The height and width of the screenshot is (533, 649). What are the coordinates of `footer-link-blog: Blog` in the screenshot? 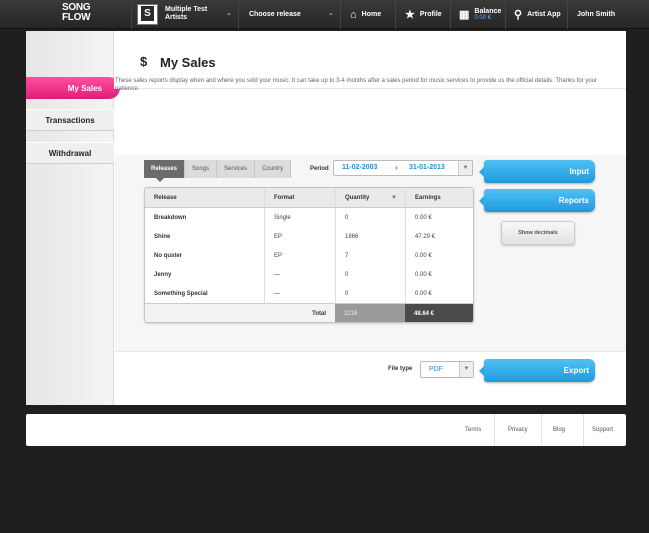 It's located at (559, 430).